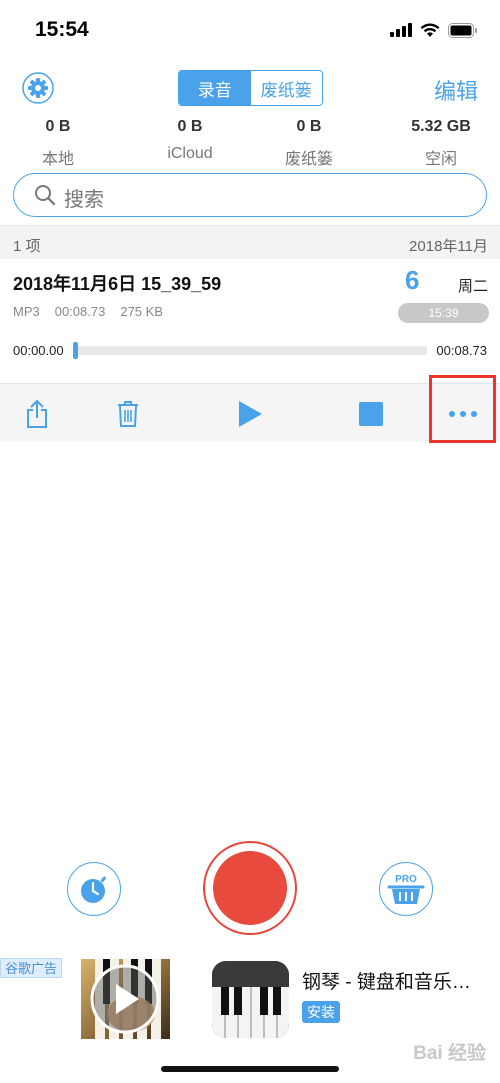 The width and height of the screenshot is (500, 1083). What do you see at coordinates (287, 88) in the screenshot?
I see `tab-trash: 废纸篓` at bounding box center [287, 88].